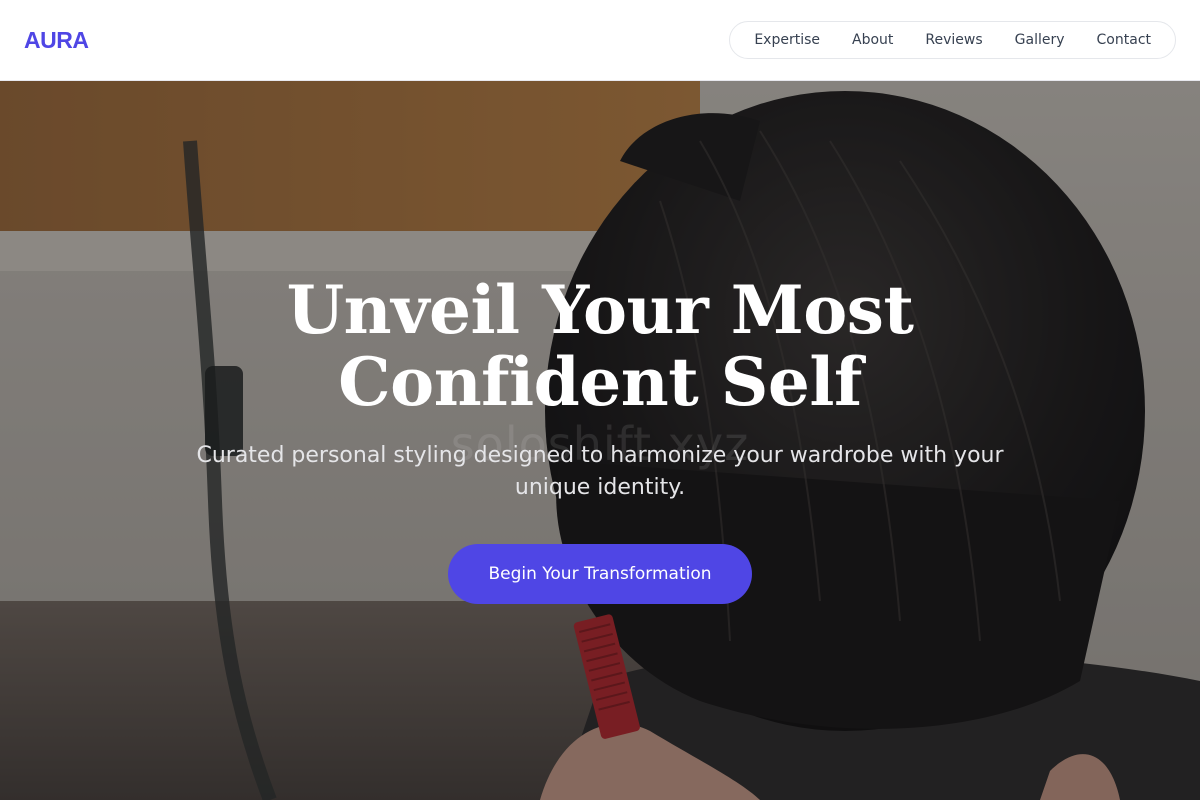 The width and height of the screenshot is (1200, 800). I want to click on nav-item-expertise: Expertise, so click(787, 40).